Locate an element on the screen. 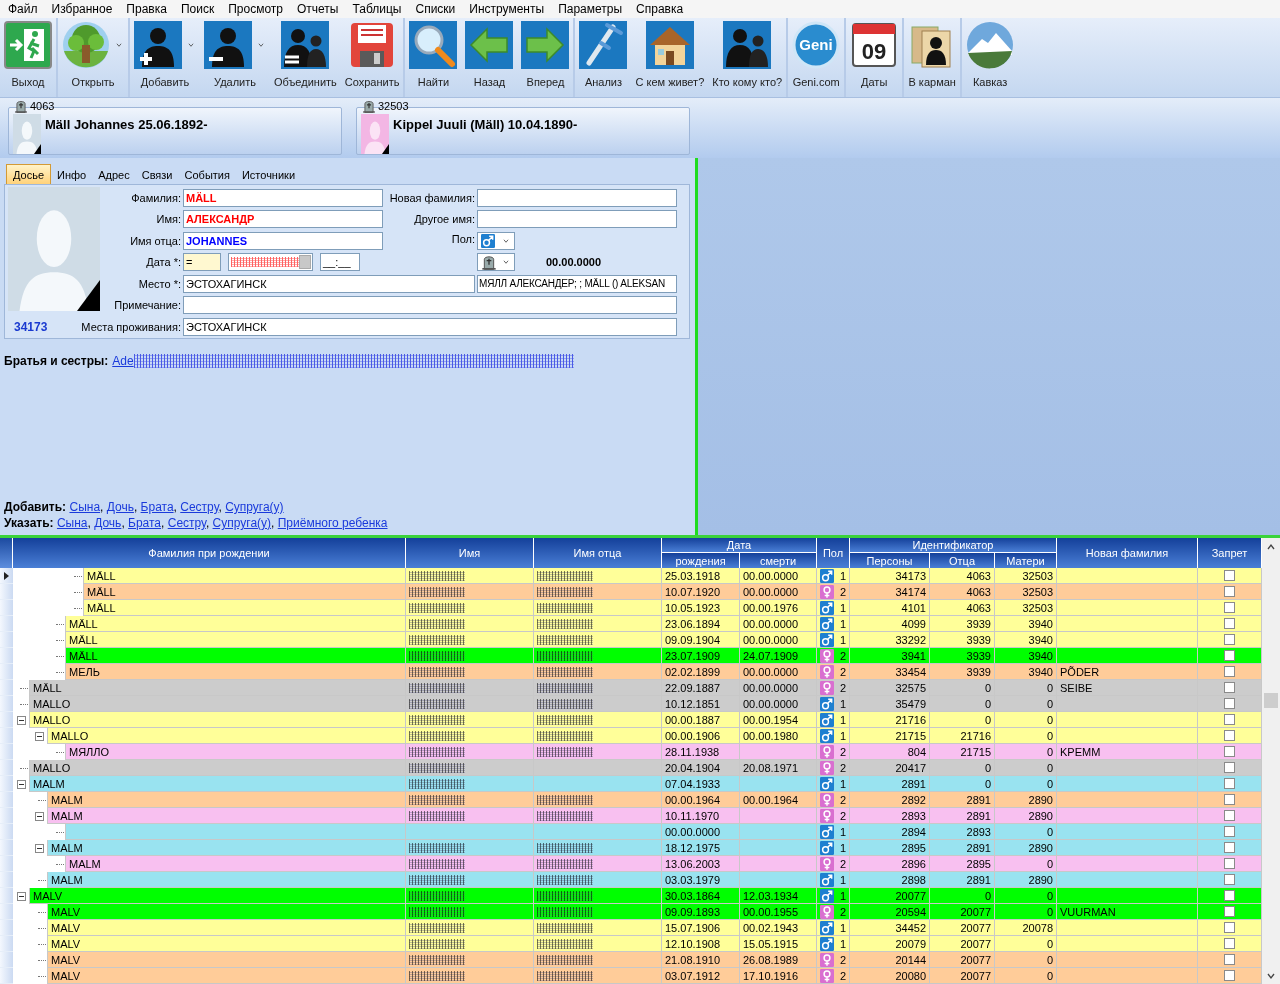 This screenshot has height=984, width=1280. link: Супруга(у) is located at coordinates (254, 507).